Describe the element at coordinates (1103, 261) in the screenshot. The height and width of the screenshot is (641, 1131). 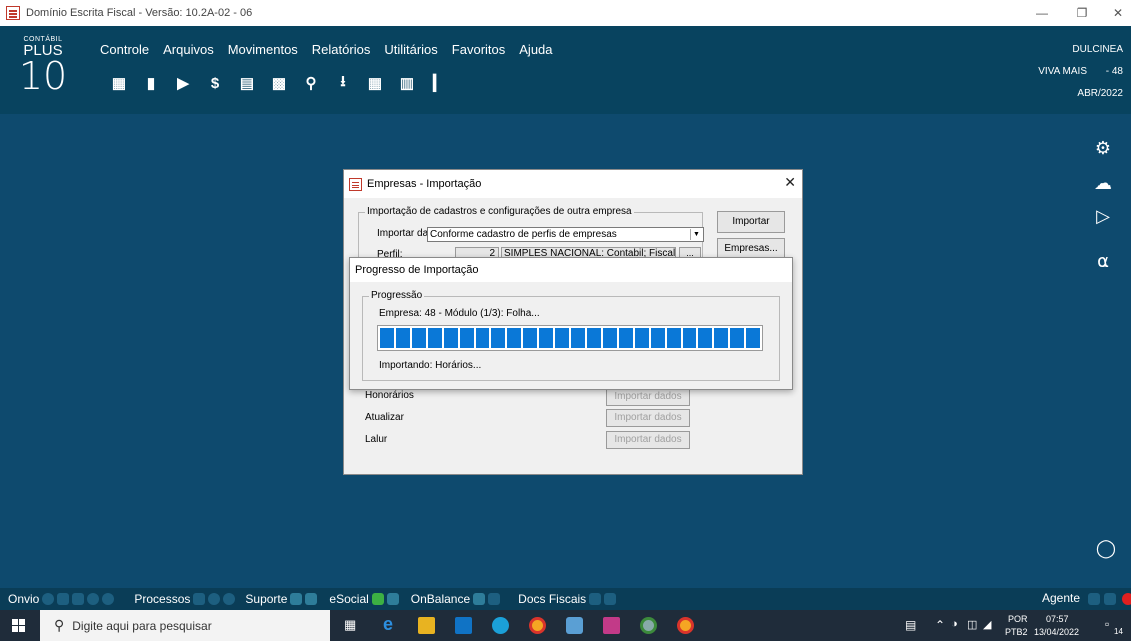
I see `headset-icon: ⍺` at that location.